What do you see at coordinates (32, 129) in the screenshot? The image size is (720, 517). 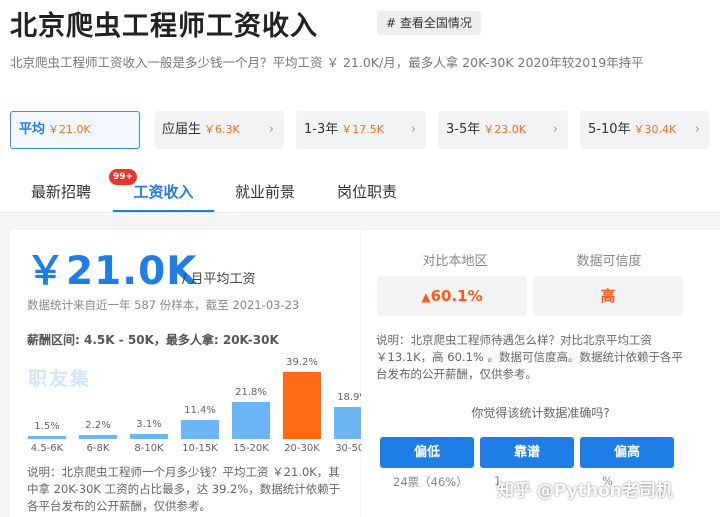 I see `level-name: 平均` at bounding box center [32, 129].